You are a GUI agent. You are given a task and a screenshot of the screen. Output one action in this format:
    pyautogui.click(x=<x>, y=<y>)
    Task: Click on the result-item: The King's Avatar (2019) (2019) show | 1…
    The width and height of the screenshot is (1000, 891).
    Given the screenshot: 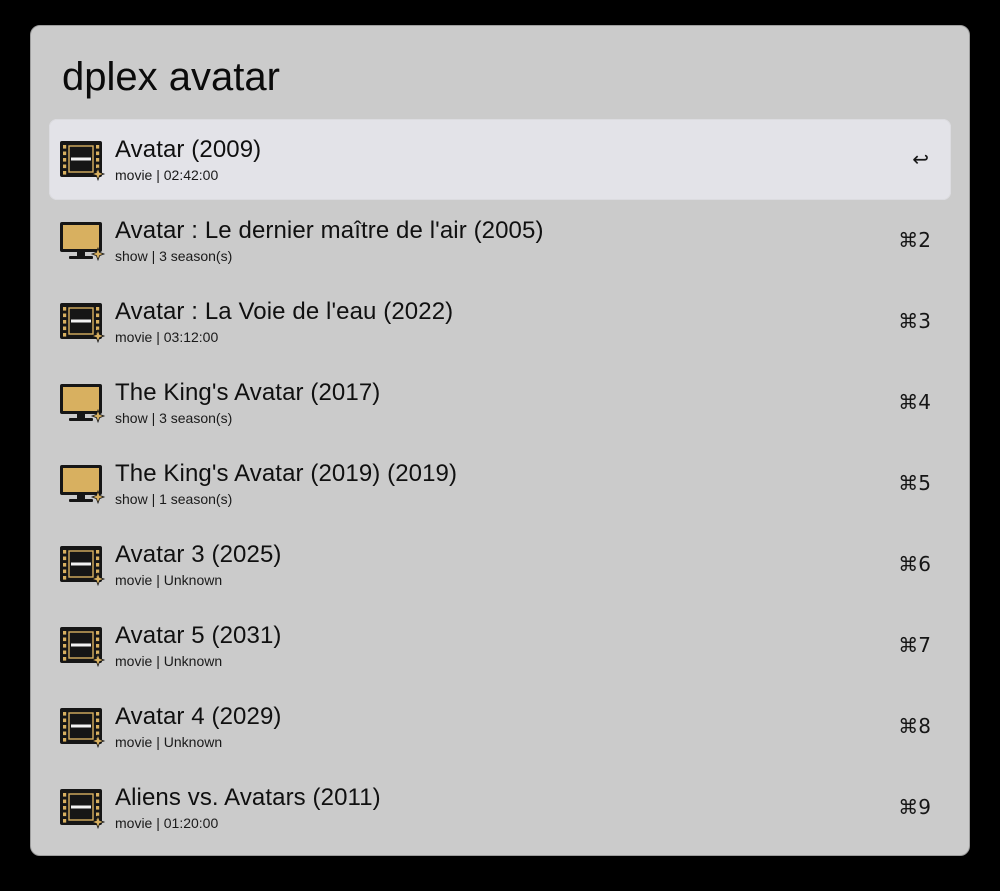 What is the action you would take?
    pyautogui.click(x=500, y=483)
    